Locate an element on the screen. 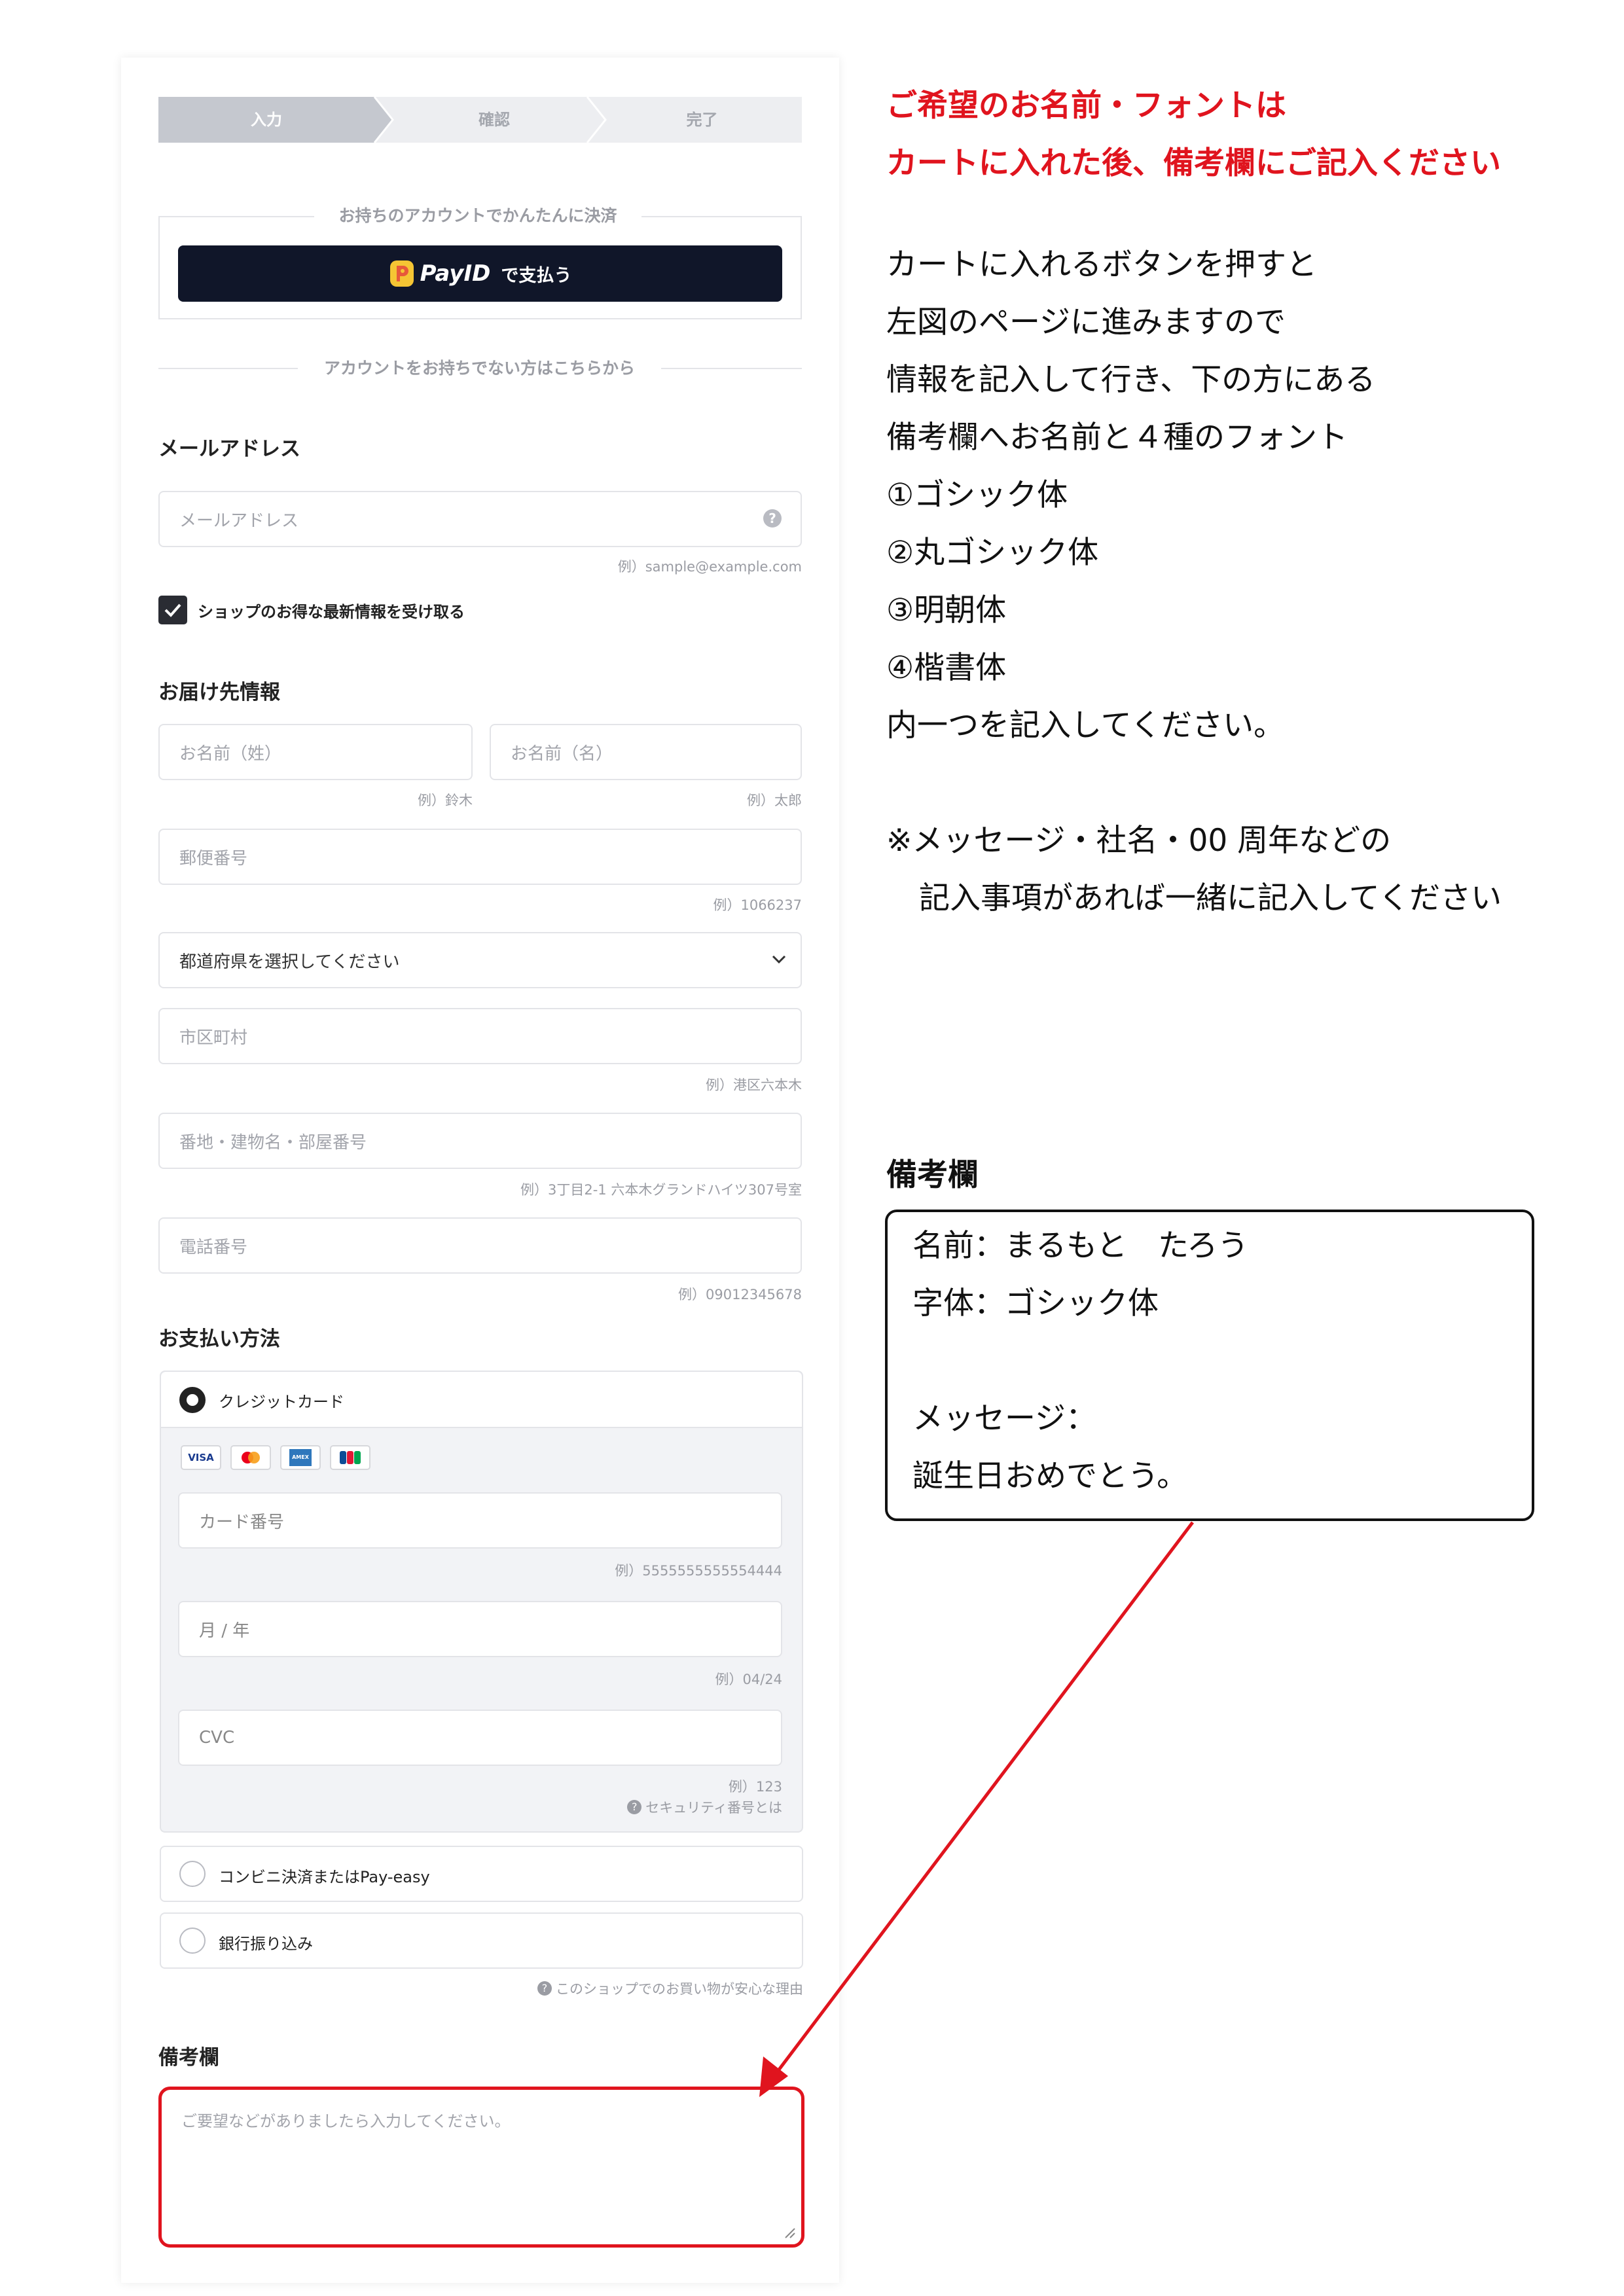 The height and width of the screenshot is (2296, 1624). red-arrow-icon is located at coordinates (976, 1809).